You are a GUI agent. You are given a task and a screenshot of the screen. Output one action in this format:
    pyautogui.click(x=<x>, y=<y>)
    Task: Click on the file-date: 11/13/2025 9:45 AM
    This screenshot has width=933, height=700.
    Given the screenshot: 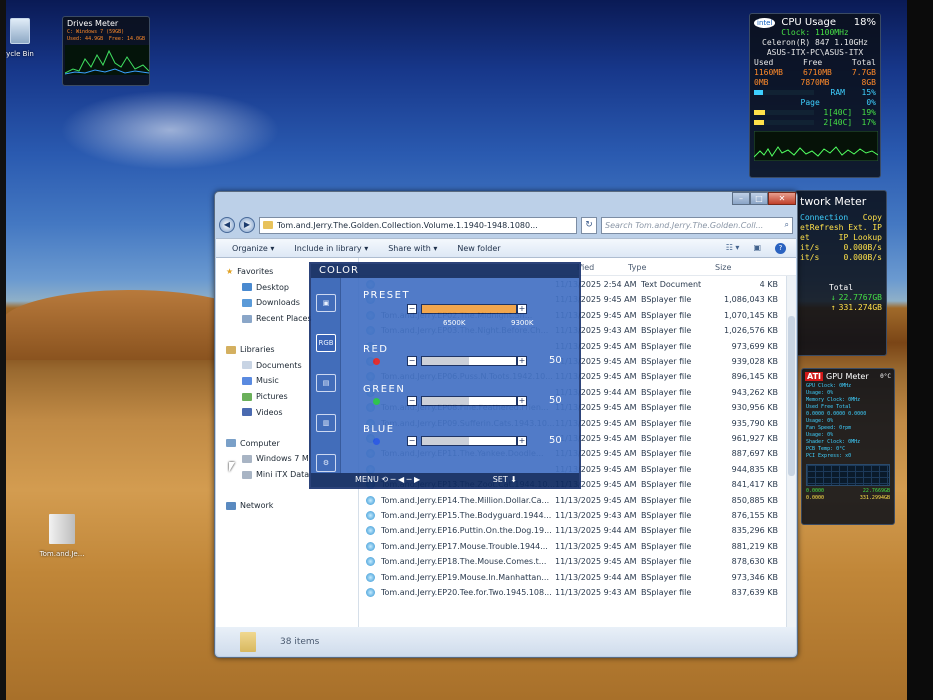 What is the action you would take?
    pyautogui.click(x=596, y=500)
    